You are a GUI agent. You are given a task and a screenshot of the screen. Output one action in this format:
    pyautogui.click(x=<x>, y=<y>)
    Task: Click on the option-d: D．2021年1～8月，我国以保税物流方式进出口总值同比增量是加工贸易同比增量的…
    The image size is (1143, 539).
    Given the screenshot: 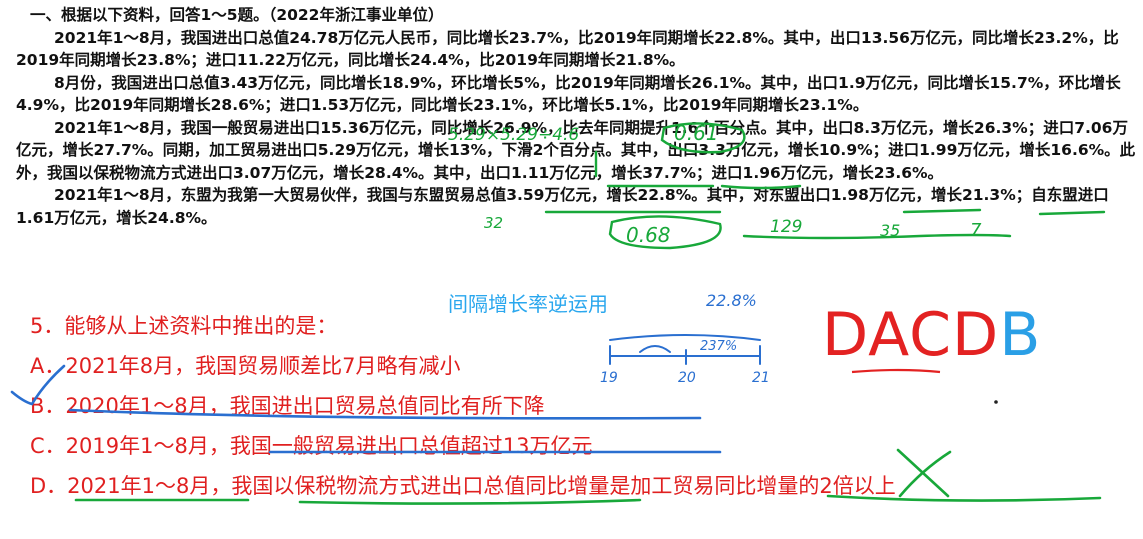 What is the action you would take?
    pyautogui.click(x=463, y=486)
    